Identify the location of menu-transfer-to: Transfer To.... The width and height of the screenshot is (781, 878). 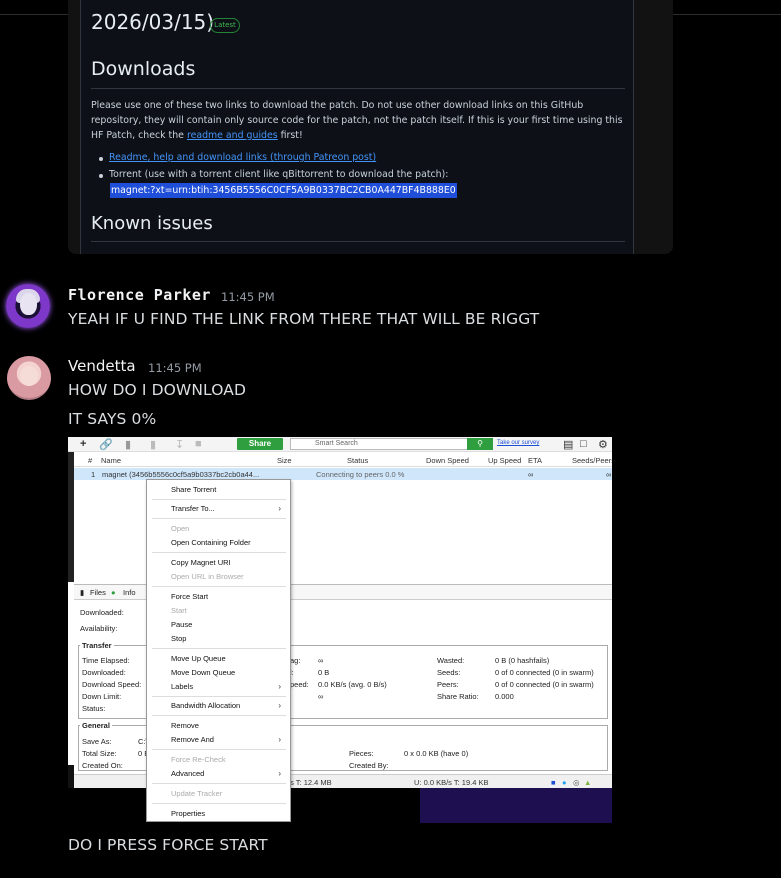
(193, 508).